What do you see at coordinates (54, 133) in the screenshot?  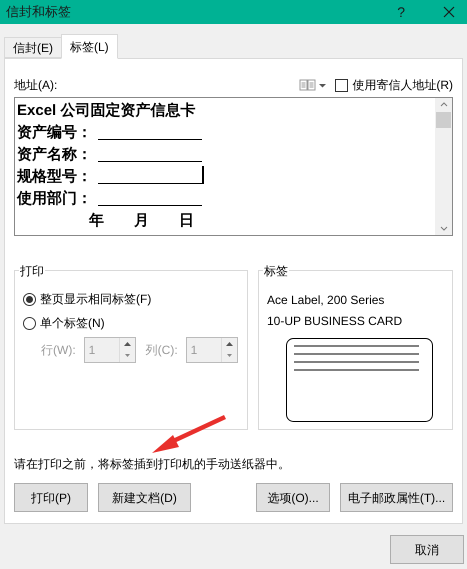 I see `address-line: 资产编号：` at bounding box center [54, 133].